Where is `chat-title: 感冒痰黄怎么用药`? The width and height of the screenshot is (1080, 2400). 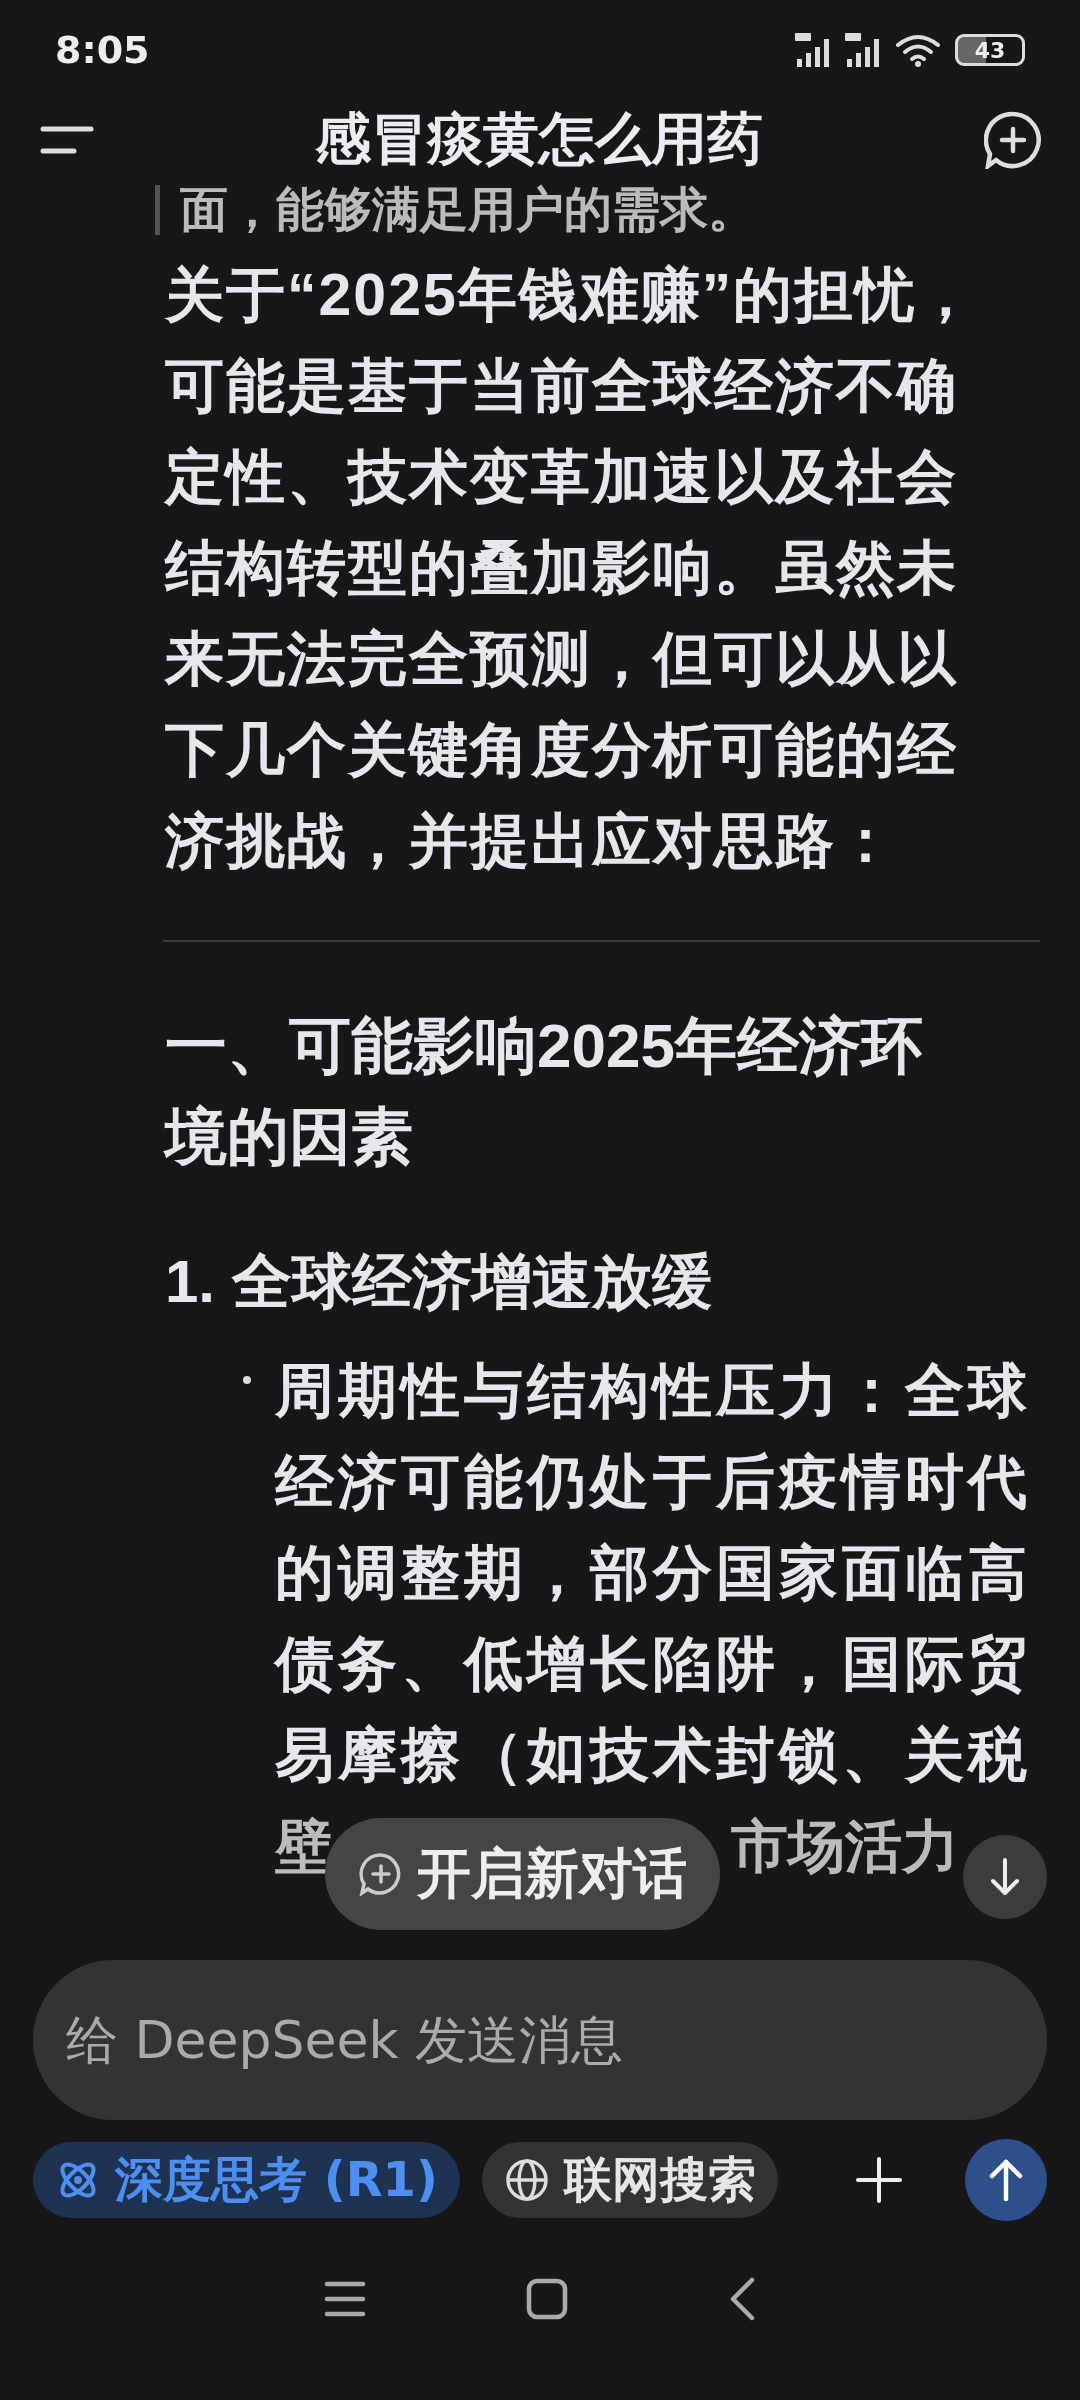
chat-title: 感冒痰黄怎么用药 is located at coordinates (539, 139).